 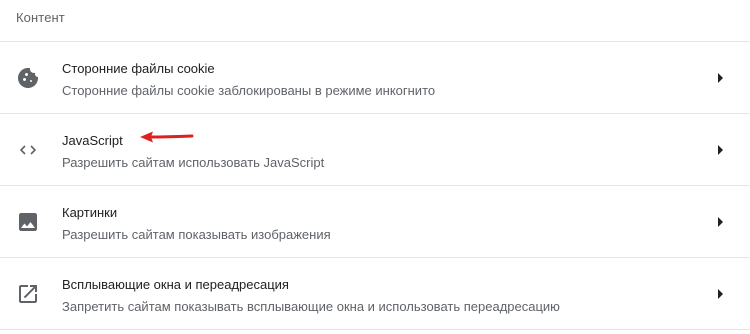 What do you see at coordinates (166, 137) in the screenshot?
I see `red-arrow-annotation-icon` at bounding box center [166, 137].